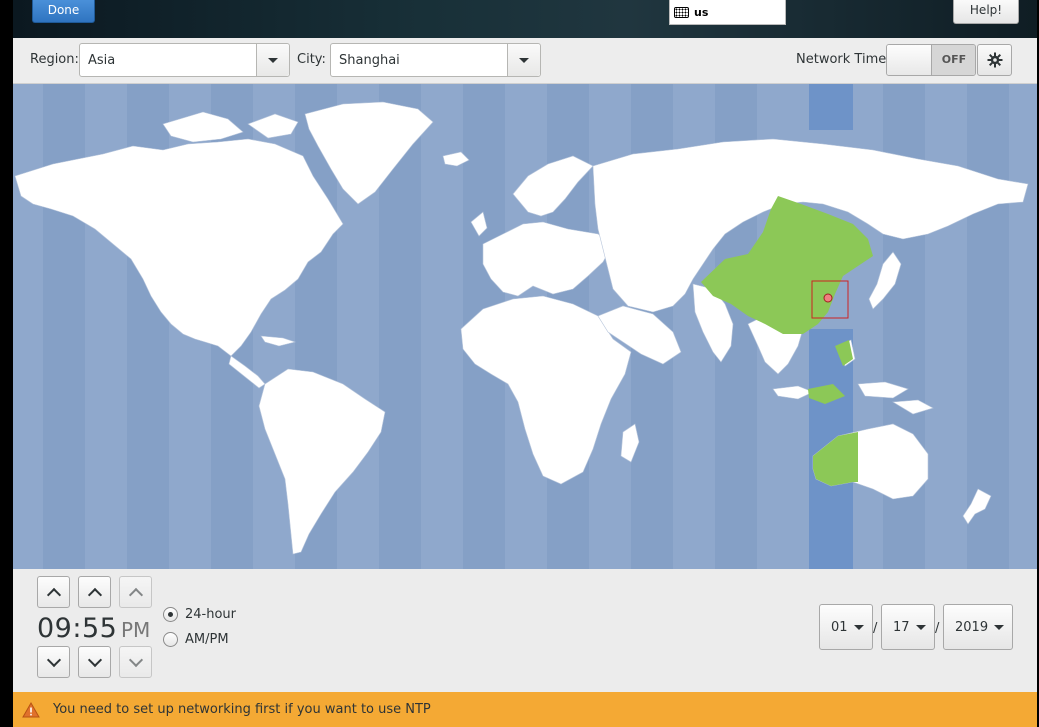  I want to click on ampm-up-button, so click(135, 592).